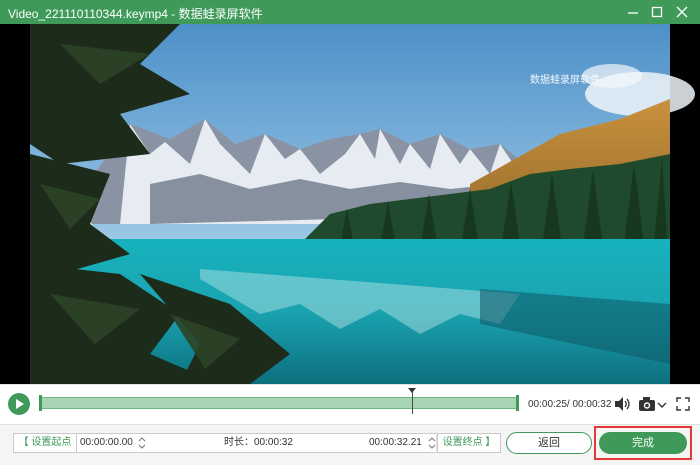 This screenshot has width=700, height=465. What do you see at coordinates (643, 443) in the screenshot?
I see `done-button: 完成` at bounding box center [643, 443].